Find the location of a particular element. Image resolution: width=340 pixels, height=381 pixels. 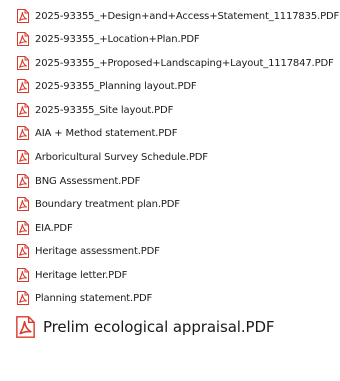

file-item: 2025-93355_Site layout.PDF is located at coordinates (86, 110).